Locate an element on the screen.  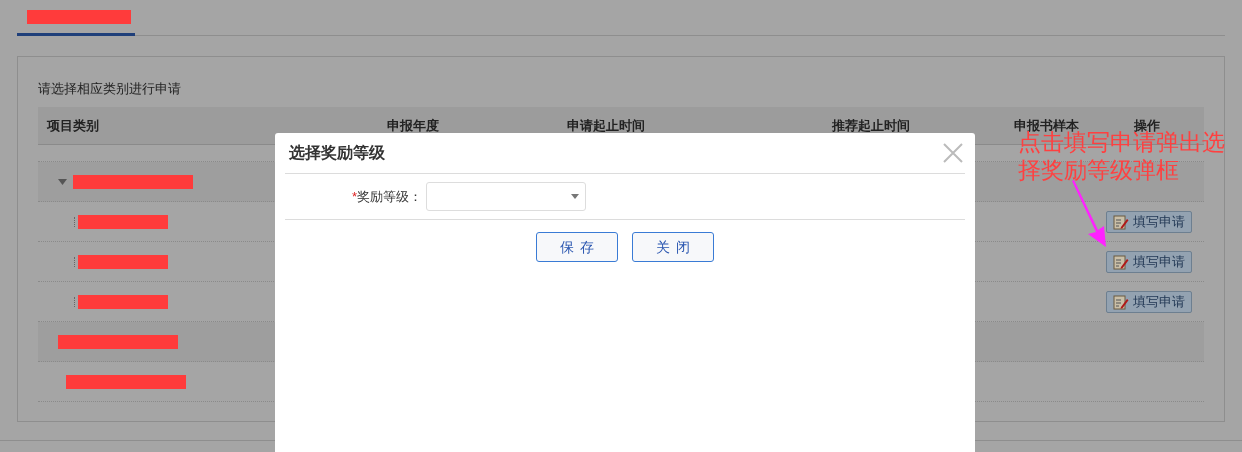
required-mark: * is located at coordinates (354, 196).